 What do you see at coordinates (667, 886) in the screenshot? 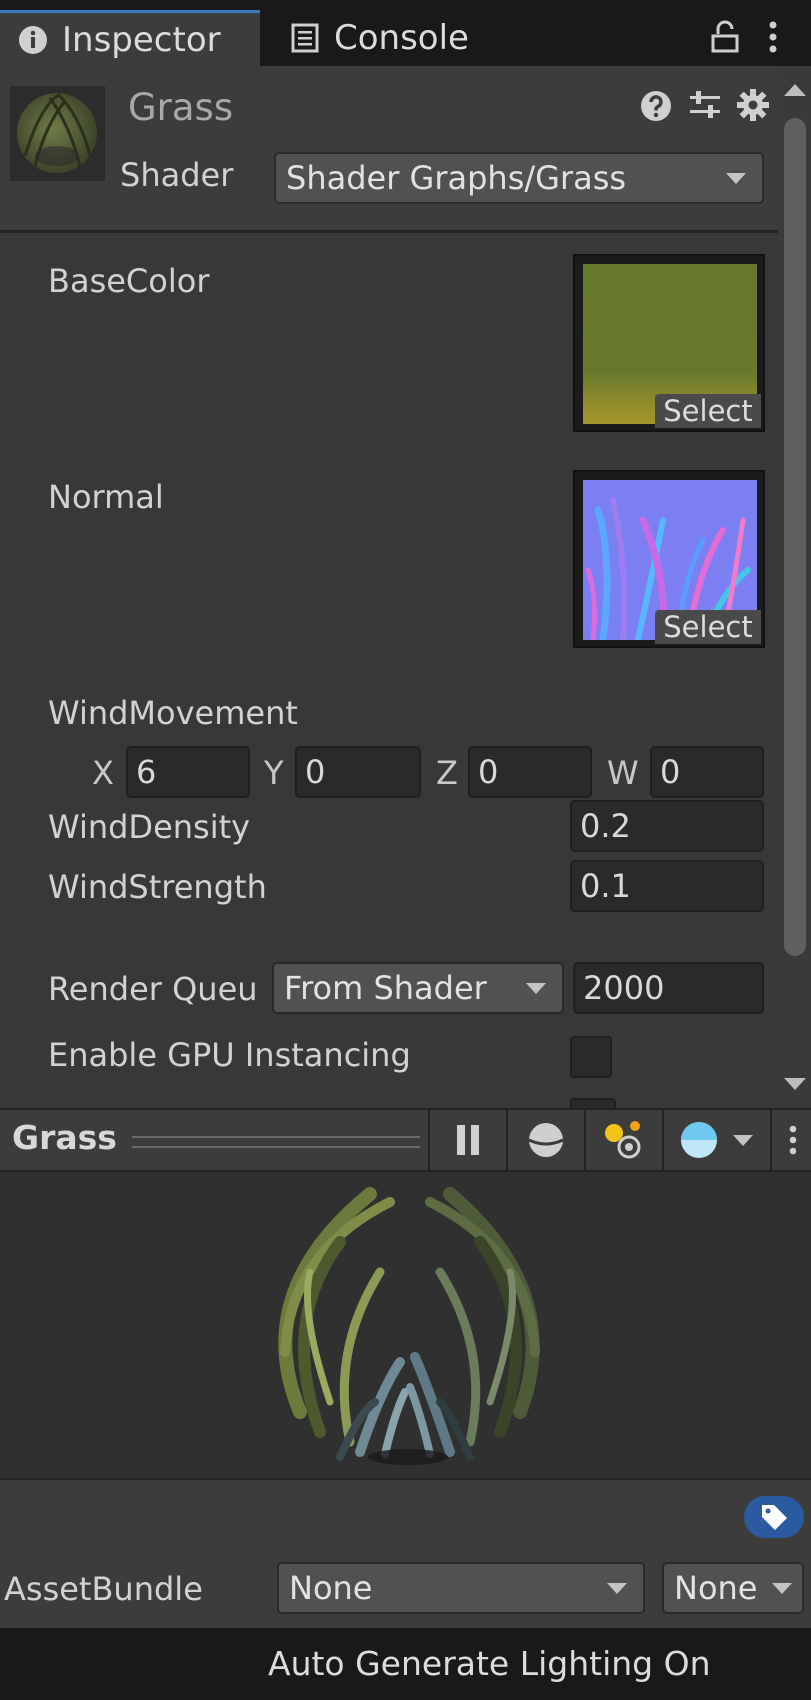
I see `windstrength-field: 0.1` at bounding box center [667, 886].